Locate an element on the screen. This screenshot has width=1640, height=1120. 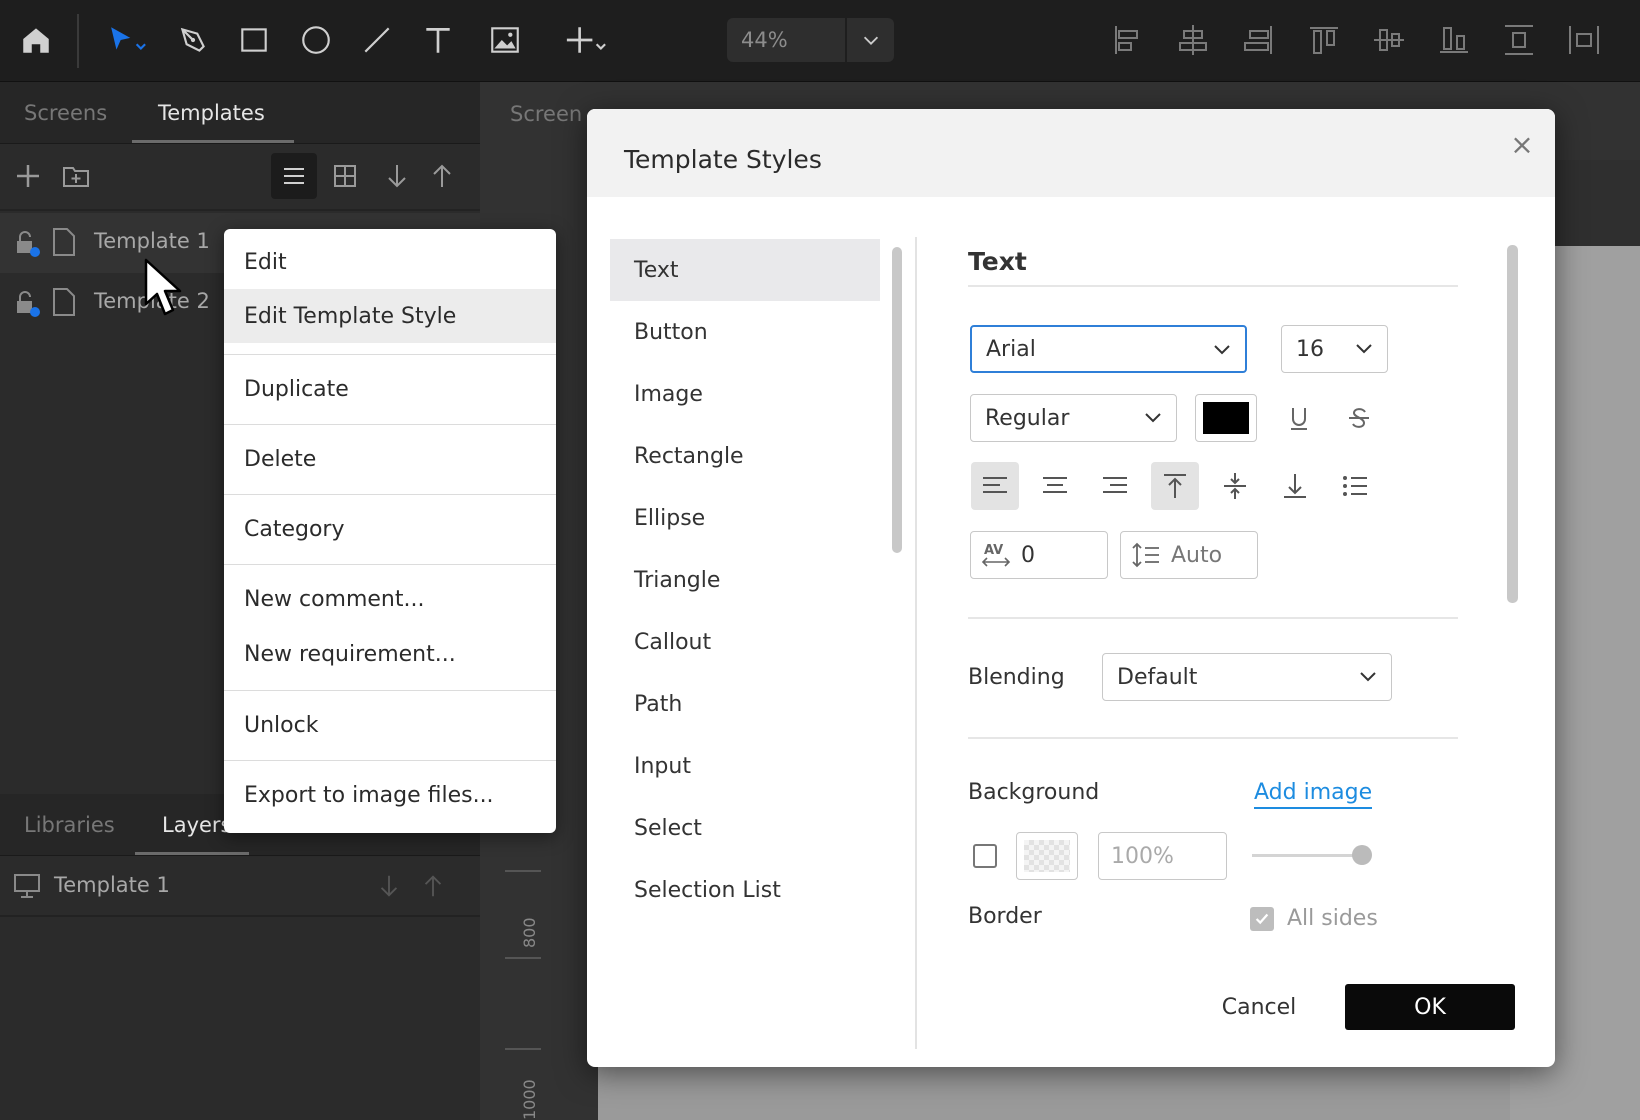
svg-text: AV is located at coordinates (993, 550).